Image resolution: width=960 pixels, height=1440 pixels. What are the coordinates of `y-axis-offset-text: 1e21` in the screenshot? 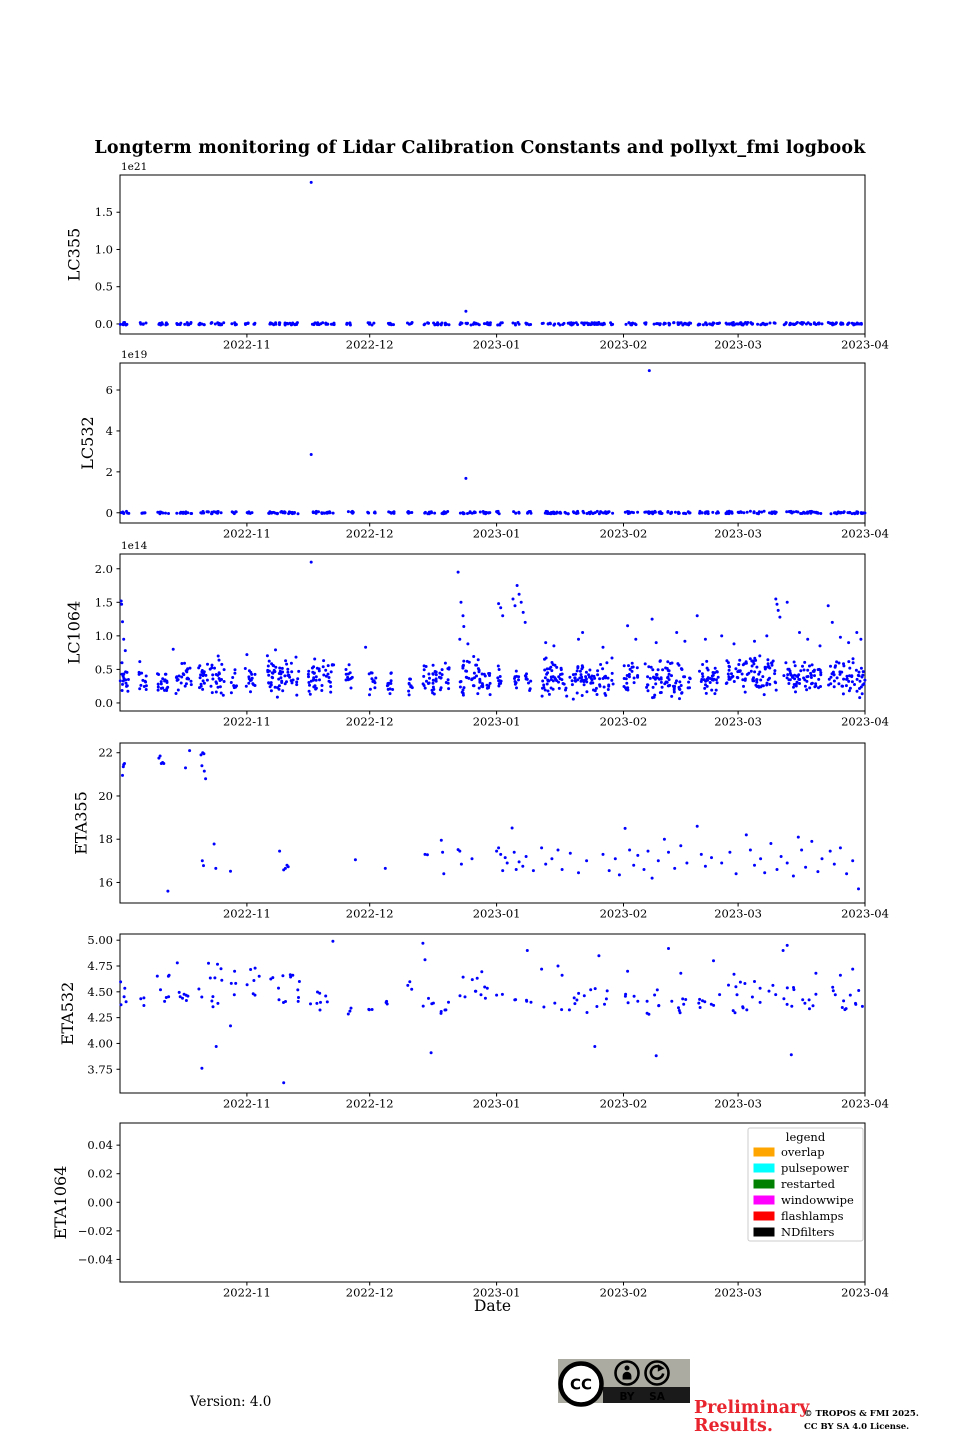 It's located at (134, 167).